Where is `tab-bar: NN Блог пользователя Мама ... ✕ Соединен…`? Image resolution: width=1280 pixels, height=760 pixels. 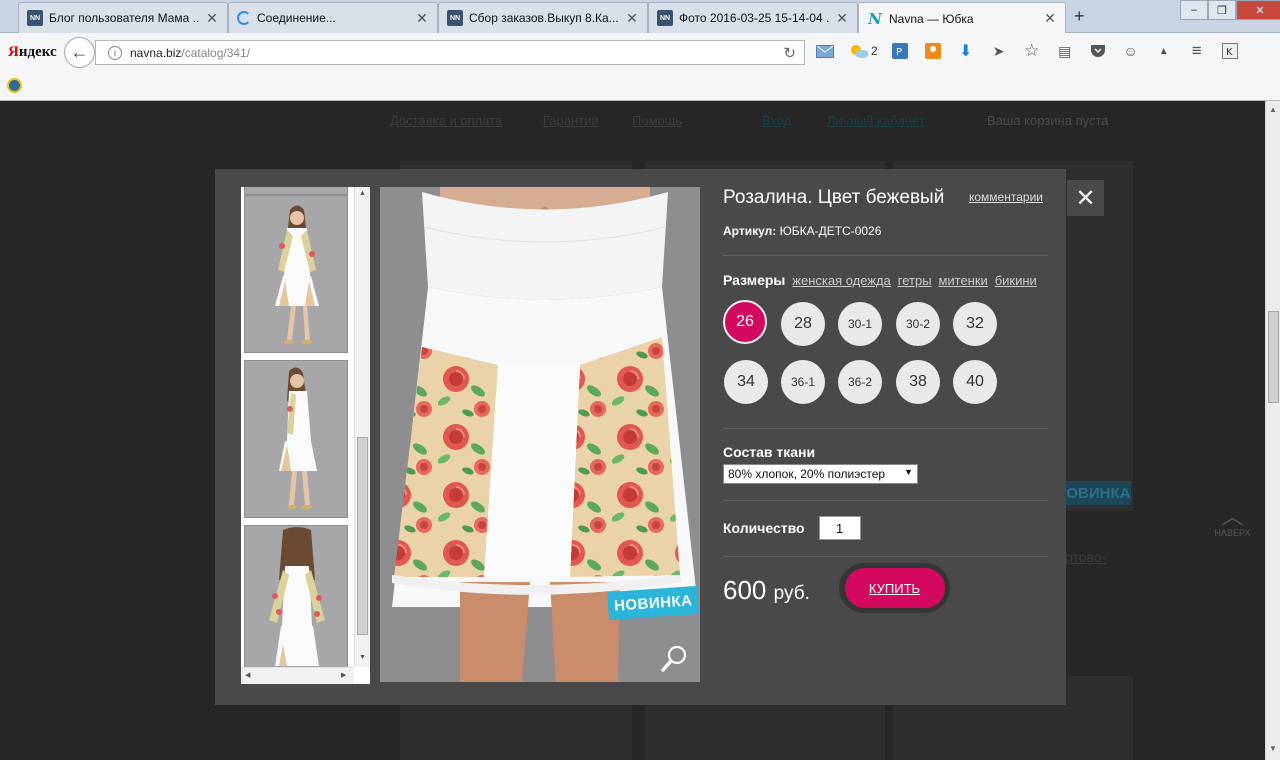 tab-bar: NN Блог пользователя Мама ... ✕ Соединен… is located at coordinates (640, 17).